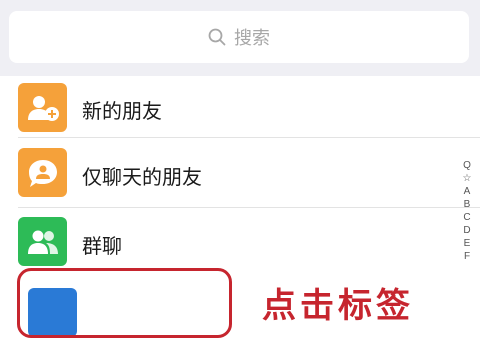 The width and height of the screenshot is (480, 338). I want to click on search-placeholder: 搜索, so click(252, 38).